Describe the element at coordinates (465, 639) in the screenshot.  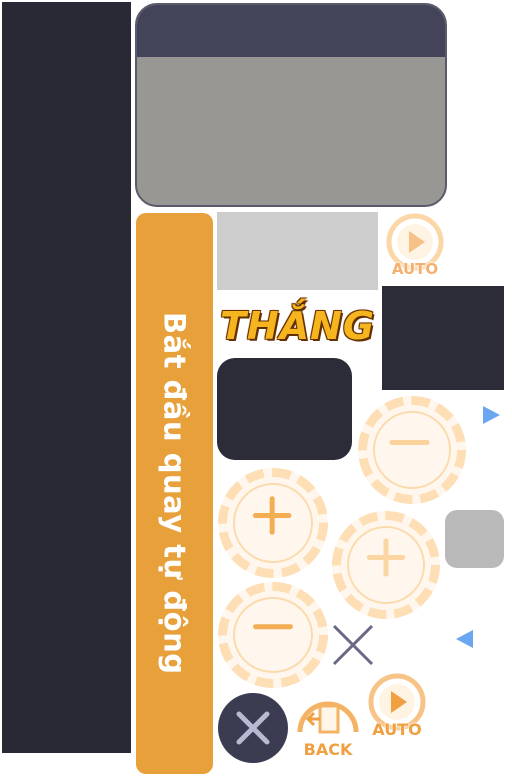
I see `arrow-left-icon` at that location.